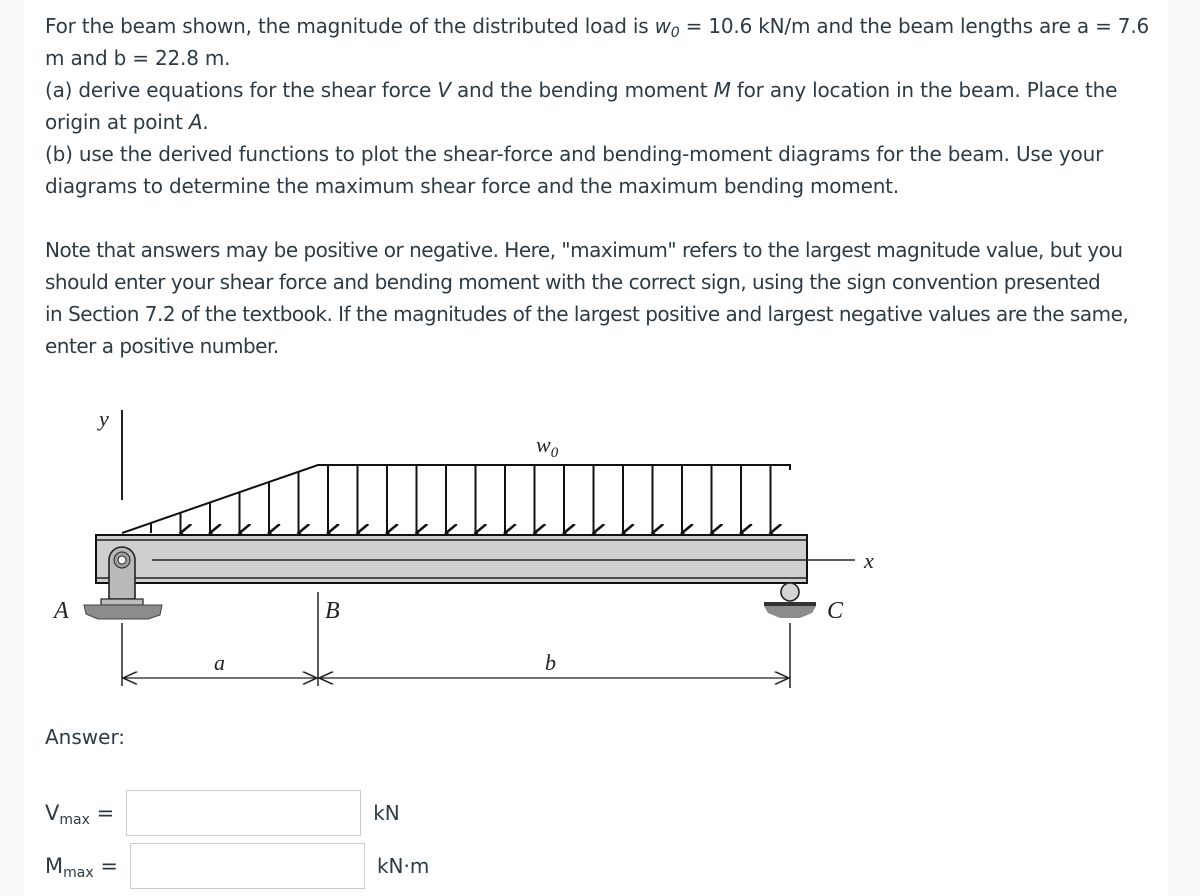  I want to click on vmax-row: Vmax = kN, so click(222, 813).